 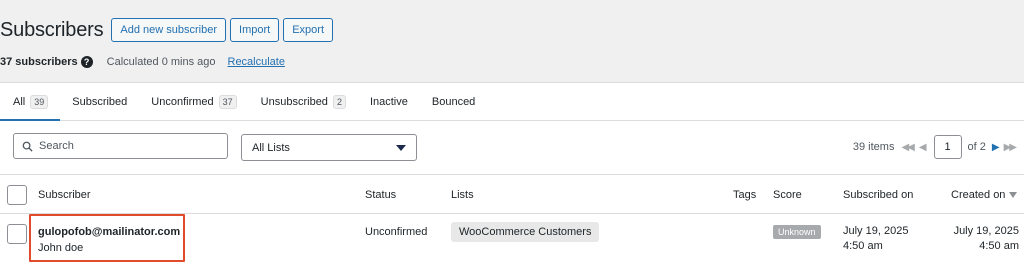 I want to click on score-badge: Unknown, so click(x=797, y=232).